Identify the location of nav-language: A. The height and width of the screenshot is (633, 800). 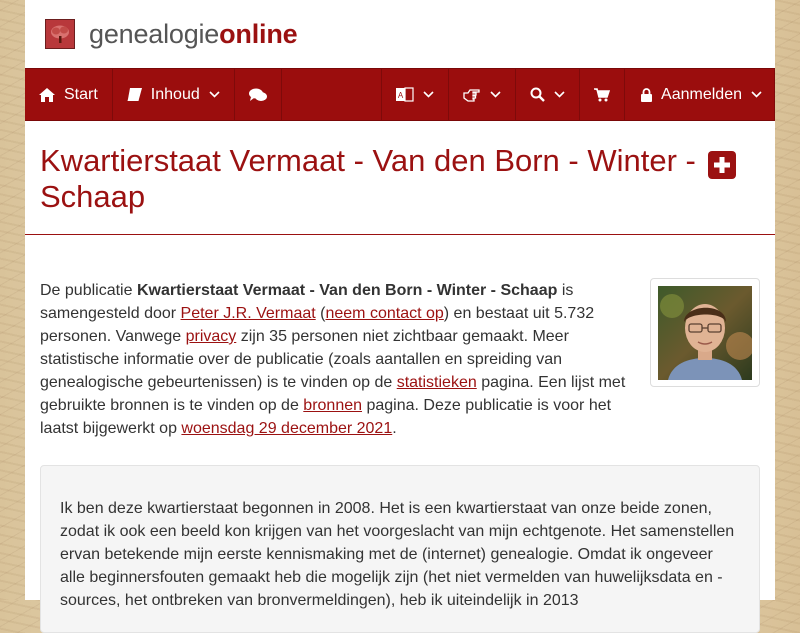
(415, 94).